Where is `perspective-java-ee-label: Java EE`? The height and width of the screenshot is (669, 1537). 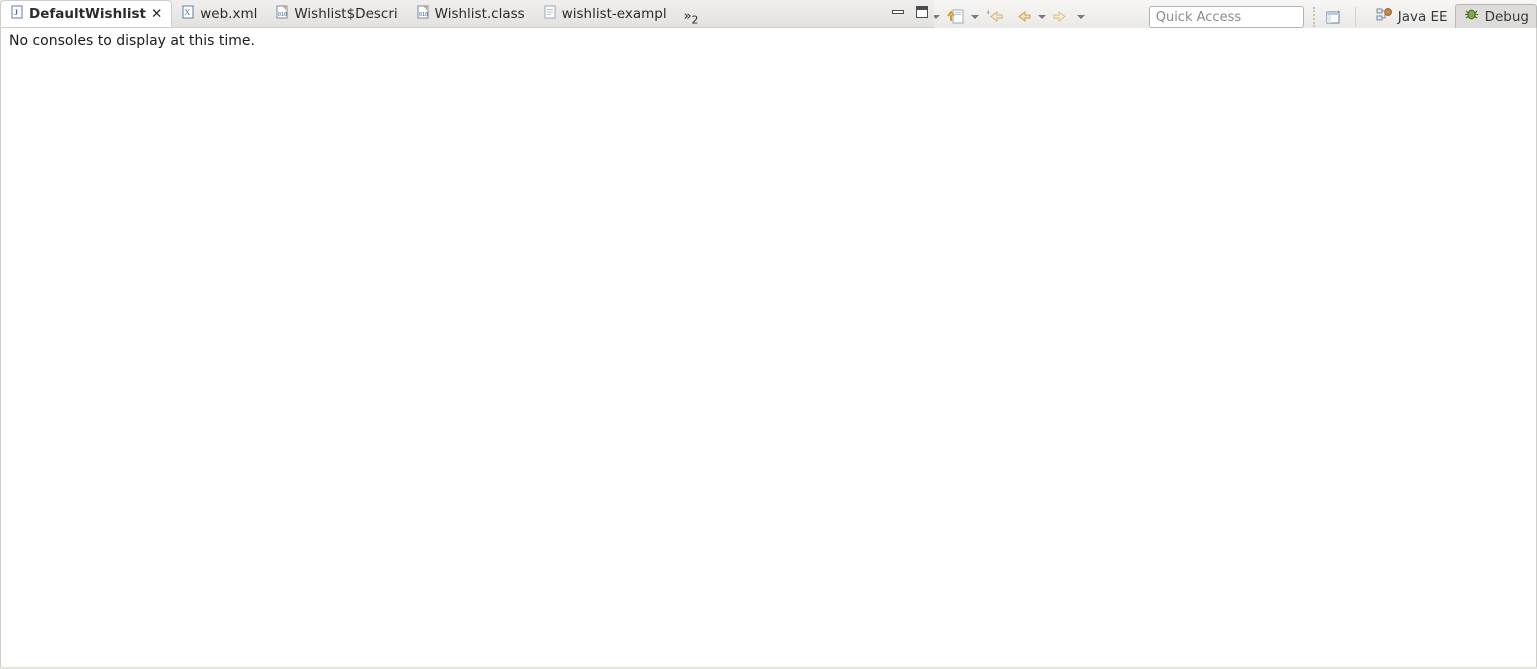
perspective-java-ee-label: Java EE is located at coordinates (1422, 16).